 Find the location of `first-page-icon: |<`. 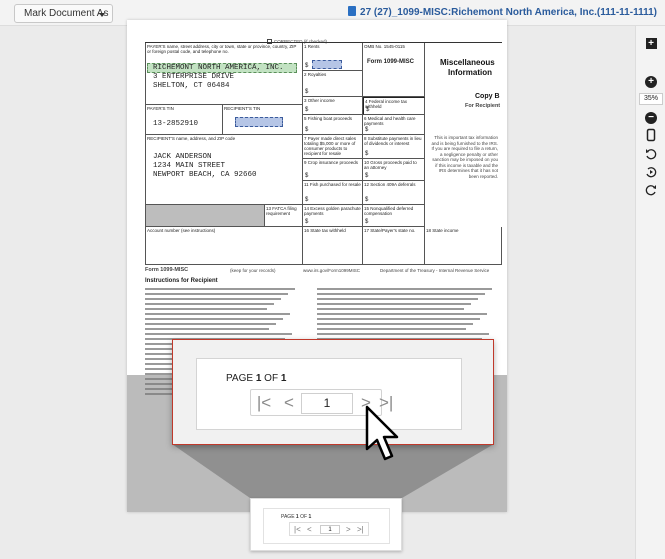

first-page-icon: |< is located at coordinates (264, 402).